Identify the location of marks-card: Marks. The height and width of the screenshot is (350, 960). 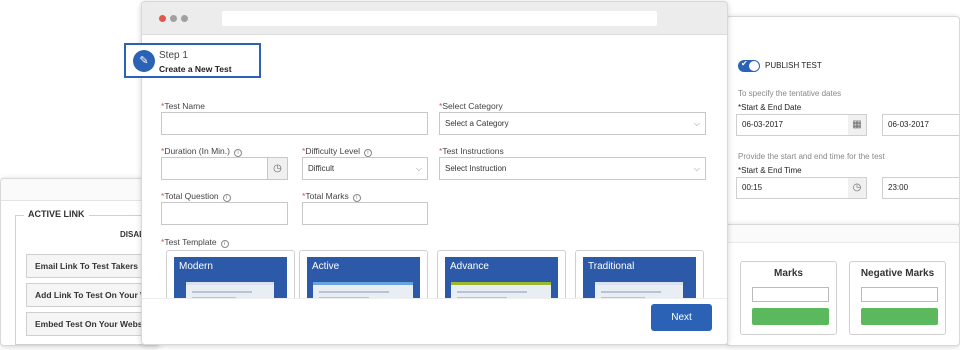
(788, 298).